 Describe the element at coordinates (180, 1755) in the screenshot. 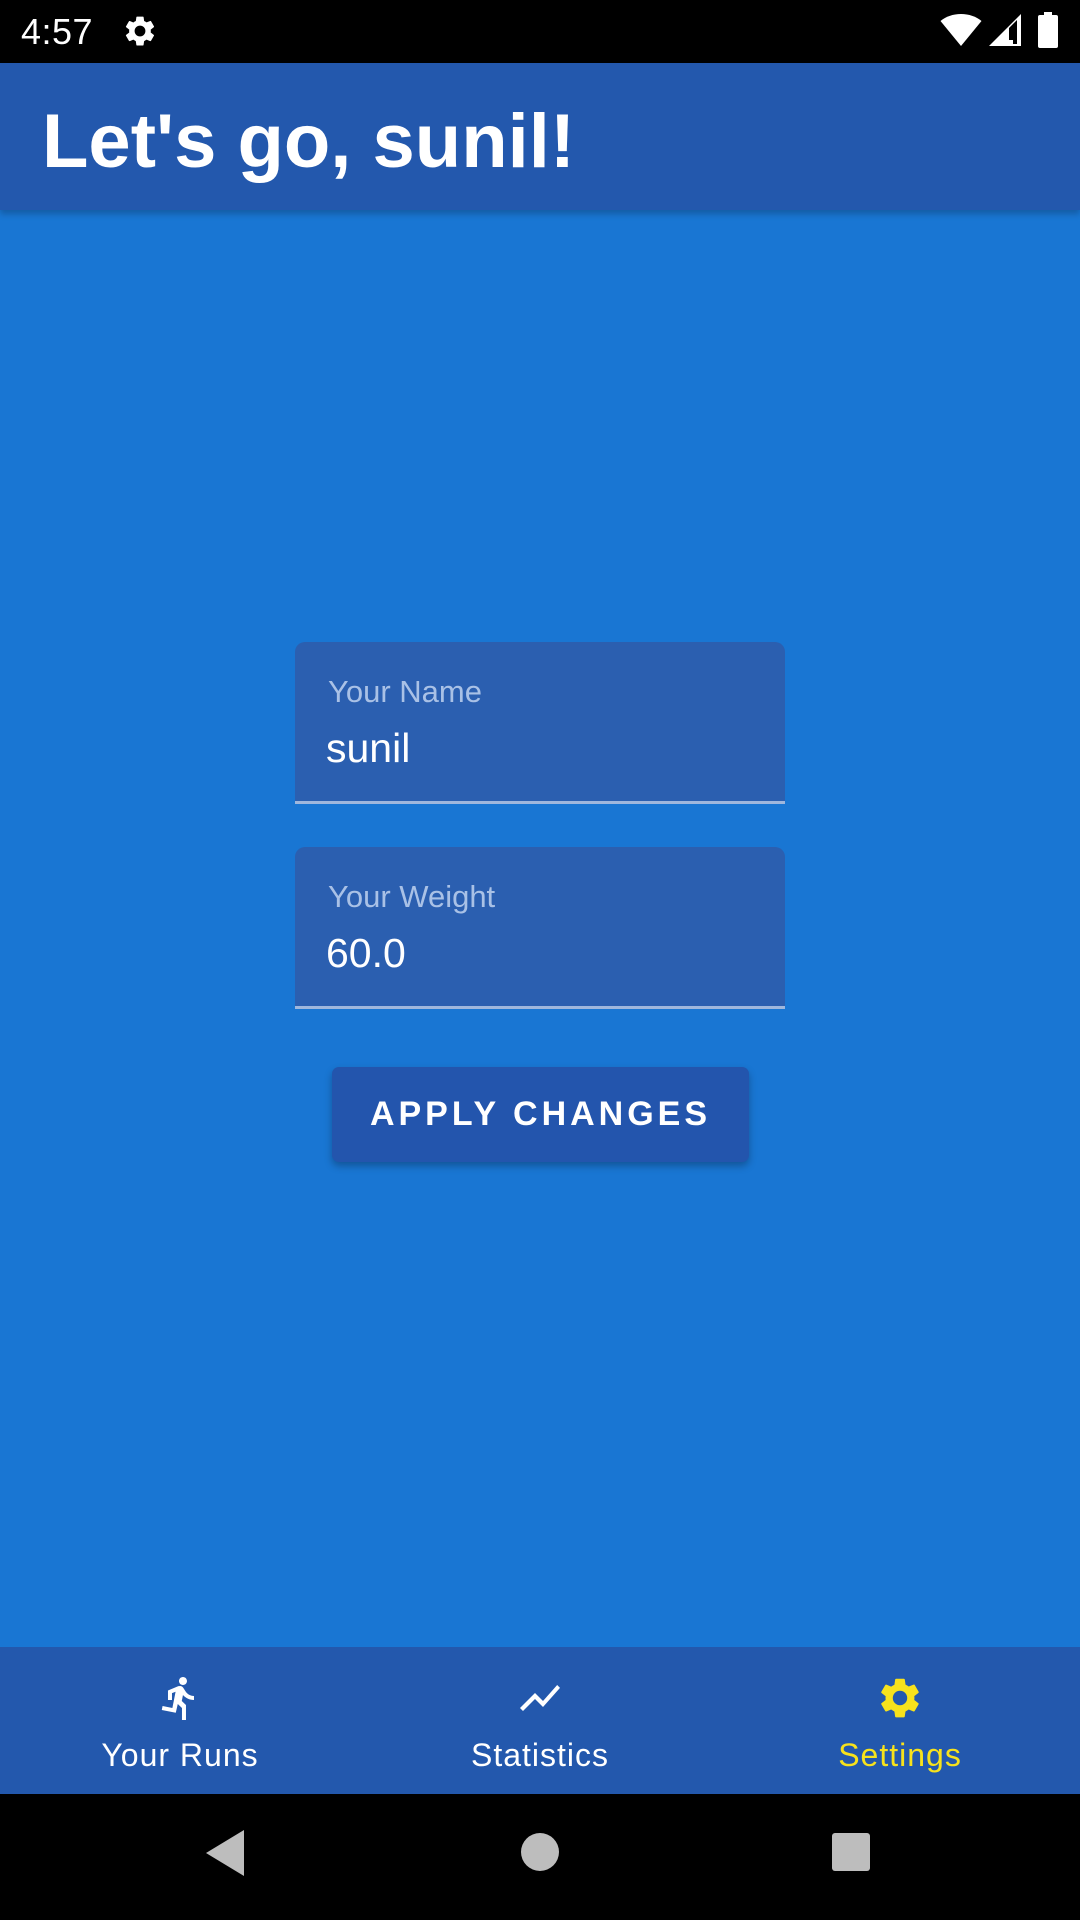

I see `nav-label-your-runs: Your Runs` at that location.